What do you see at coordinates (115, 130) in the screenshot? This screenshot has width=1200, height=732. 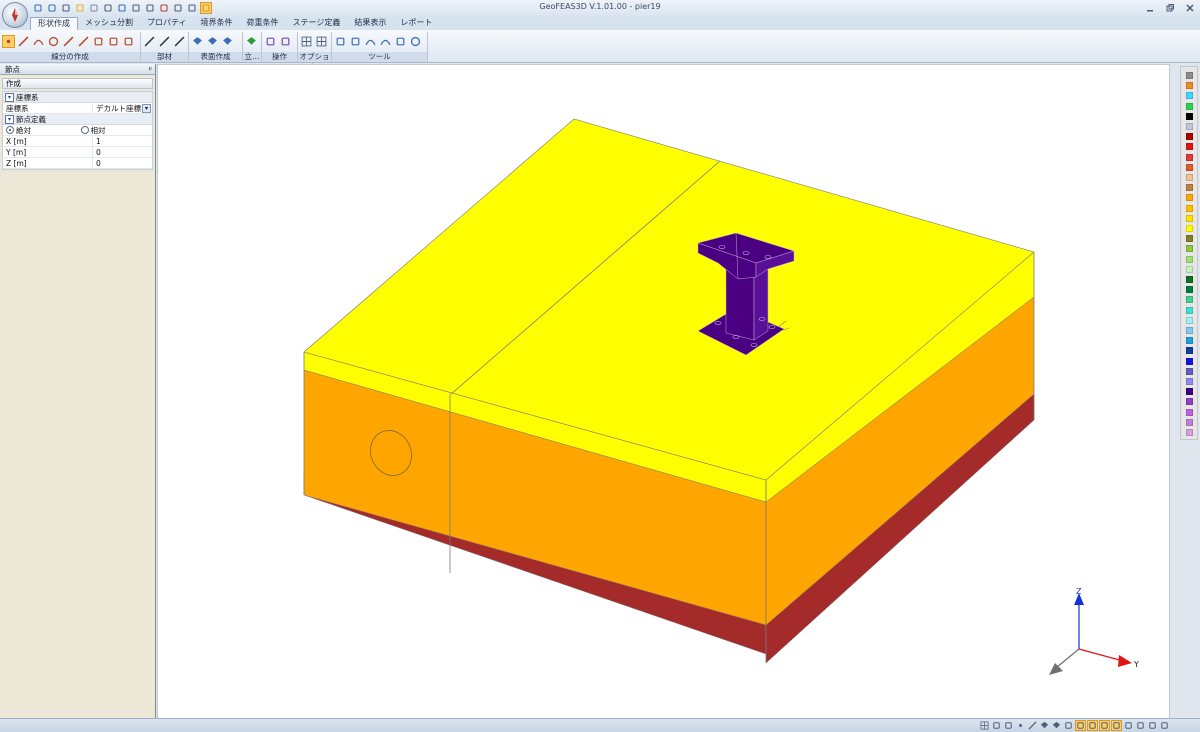 I see `radio-relative: 相対` at bounding box center [115, 130].